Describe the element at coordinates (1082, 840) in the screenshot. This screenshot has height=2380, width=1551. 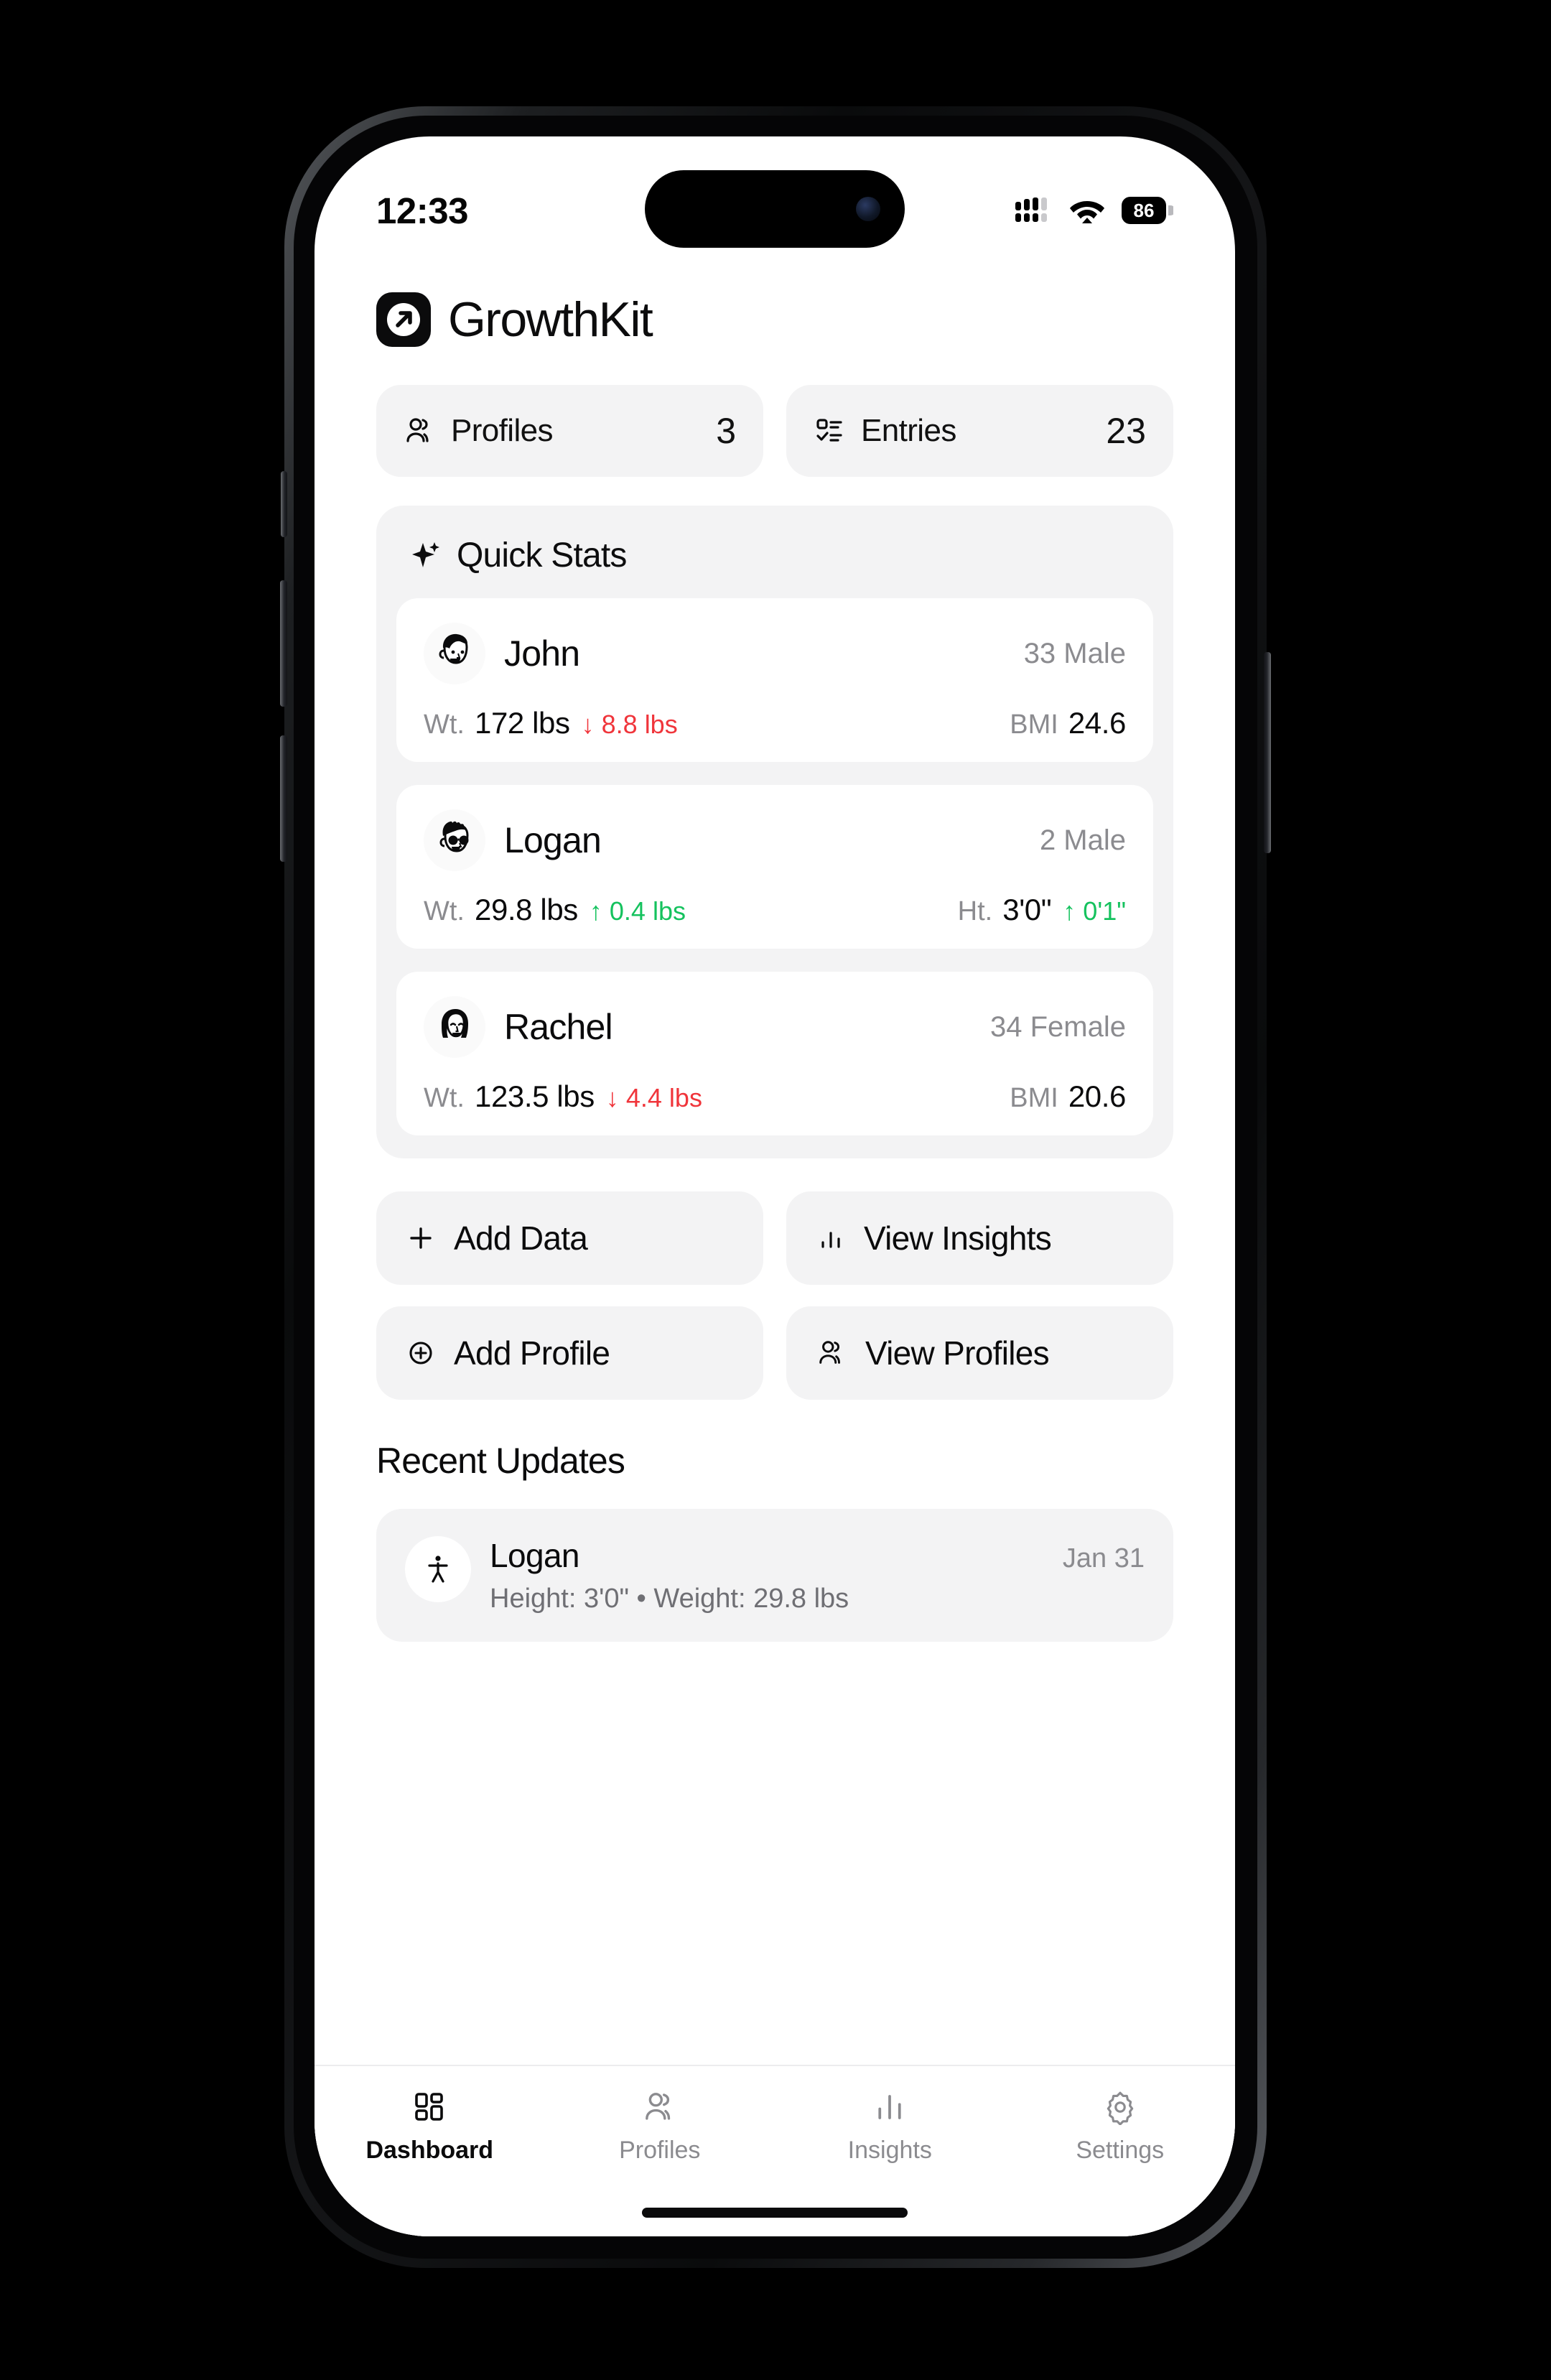
I see `profile-meta: 2 Male` at that location.